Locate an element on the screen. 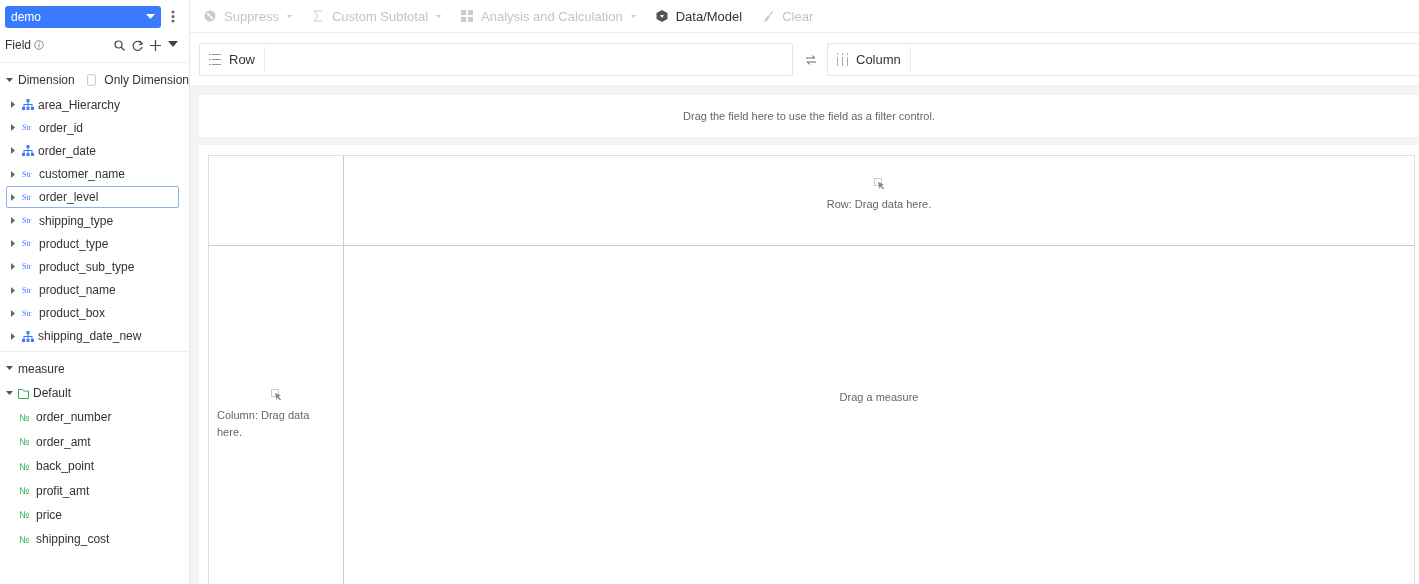 The height and width of the screenshot is (584, 1419). field-item: shipping_date_new is located at coordinates (92, 336).